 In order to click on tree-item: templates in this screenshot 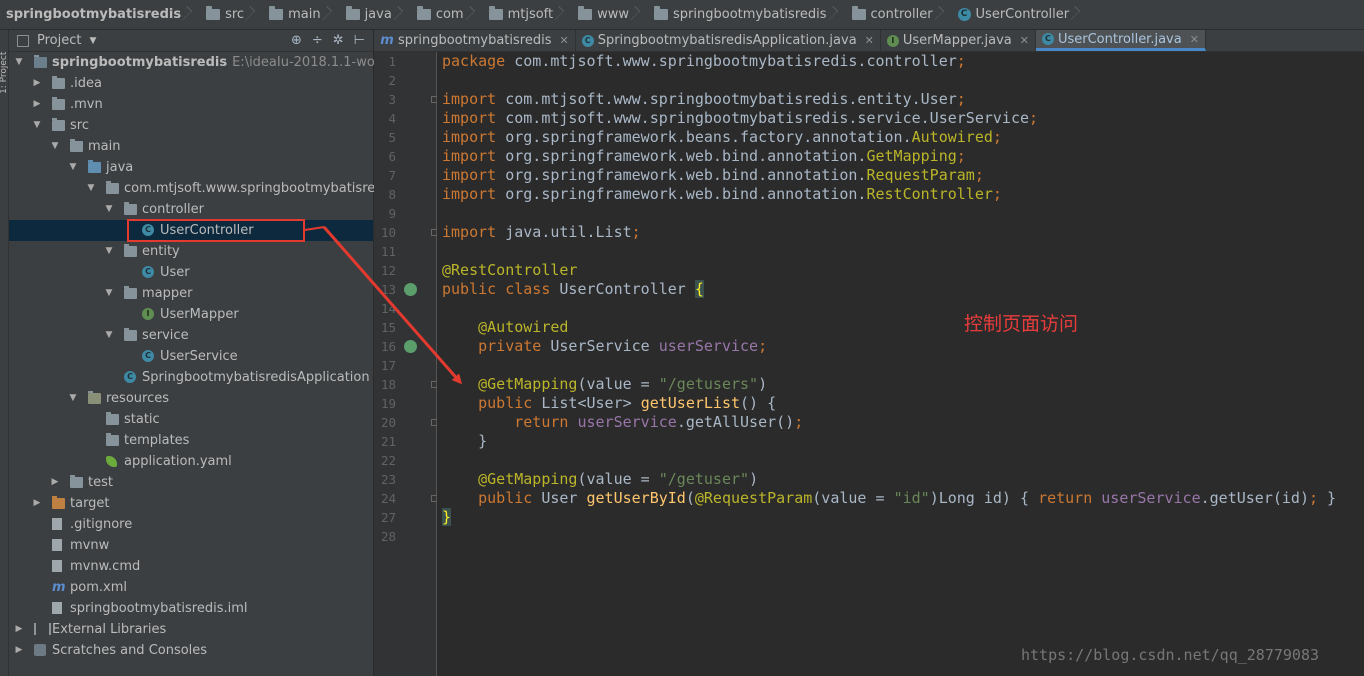, I will do `click(191, 440)`.